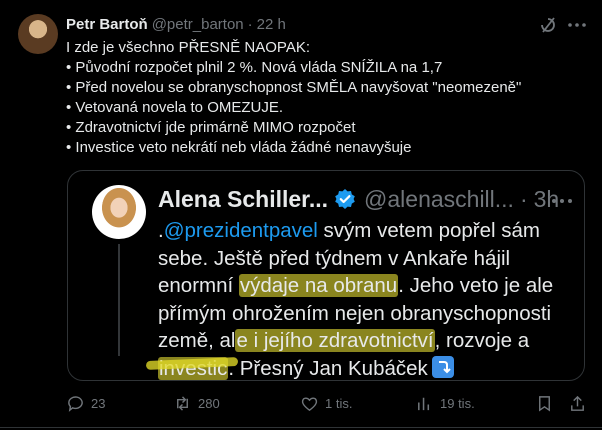 Image resolution: width=602 pixels, height=430 pixels. I want to click on heart-icon, so click(309, 404).